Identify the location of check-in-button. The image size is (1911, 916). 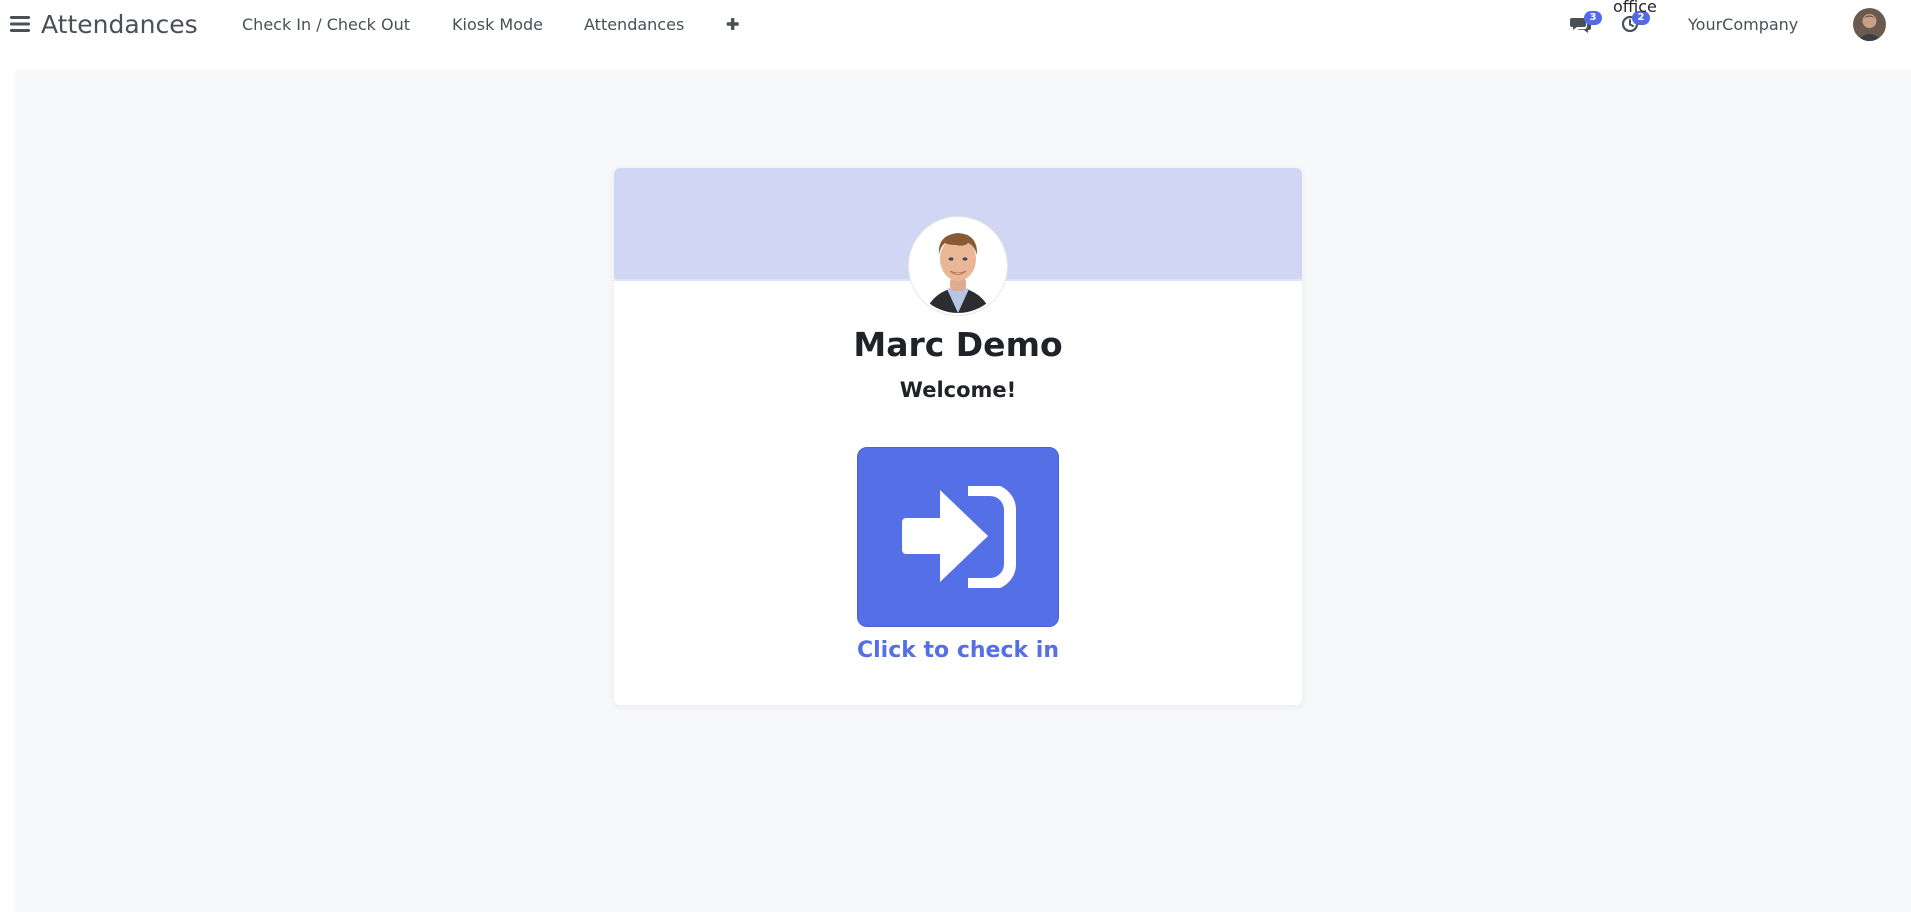
(958, 537).